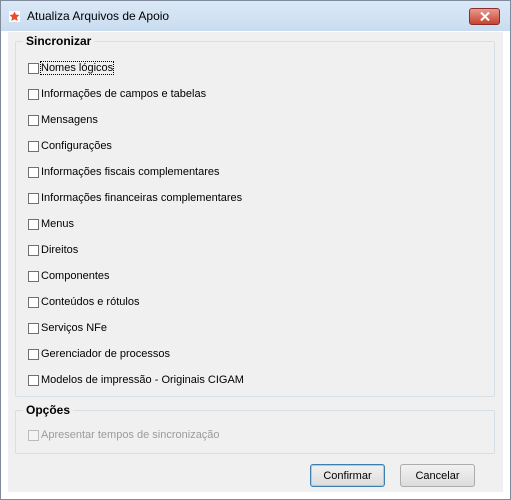 This screenshot has width=511, height=500. I want to click on checkbox-label: Direitos, so click(60, 250).